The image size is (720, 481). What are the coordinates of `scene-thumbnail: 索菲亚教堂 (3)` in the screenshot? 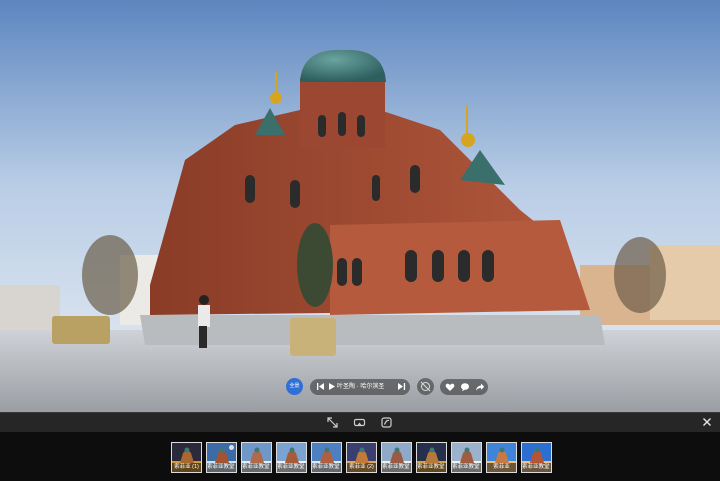 It's located at (256, 457).